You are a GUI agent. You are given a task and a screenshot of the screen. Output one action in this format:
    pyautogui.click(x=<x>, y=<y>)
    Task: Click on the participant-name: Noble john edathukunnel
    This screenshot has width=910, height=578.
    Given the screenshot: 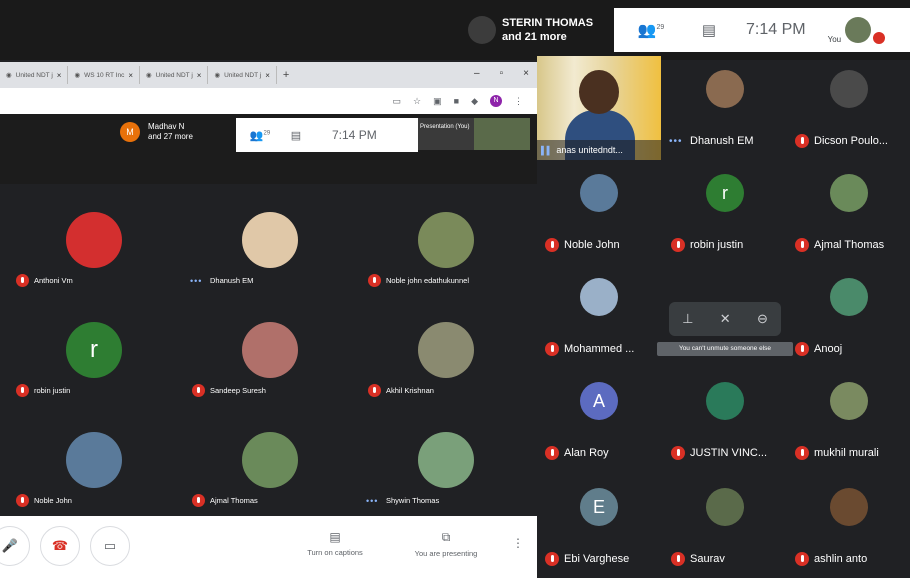 What is the action you would take?
    pyautogui.click(x=427, y=280)
    